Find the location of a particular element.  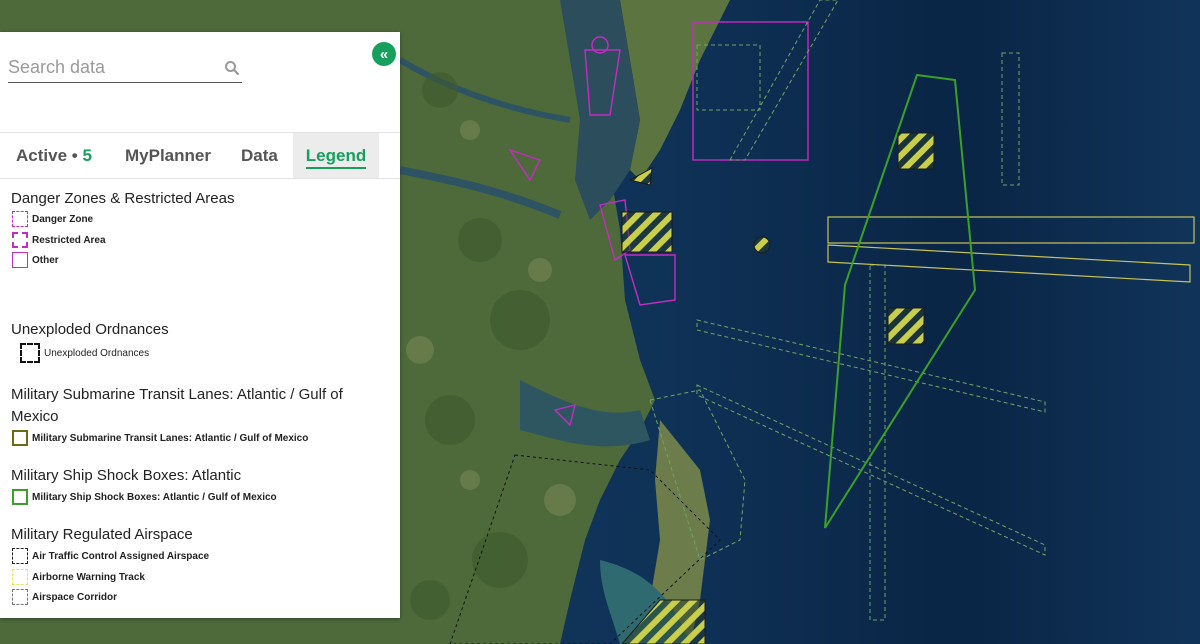

double-chevron-left-icon: « is located at coordinates (384, 54).